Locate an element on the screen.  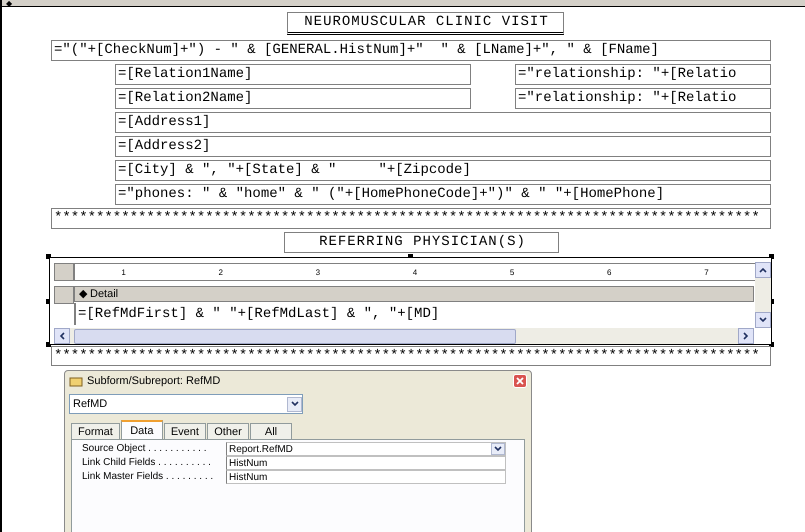
property-tab: Other is located at coordinates (227, 431).